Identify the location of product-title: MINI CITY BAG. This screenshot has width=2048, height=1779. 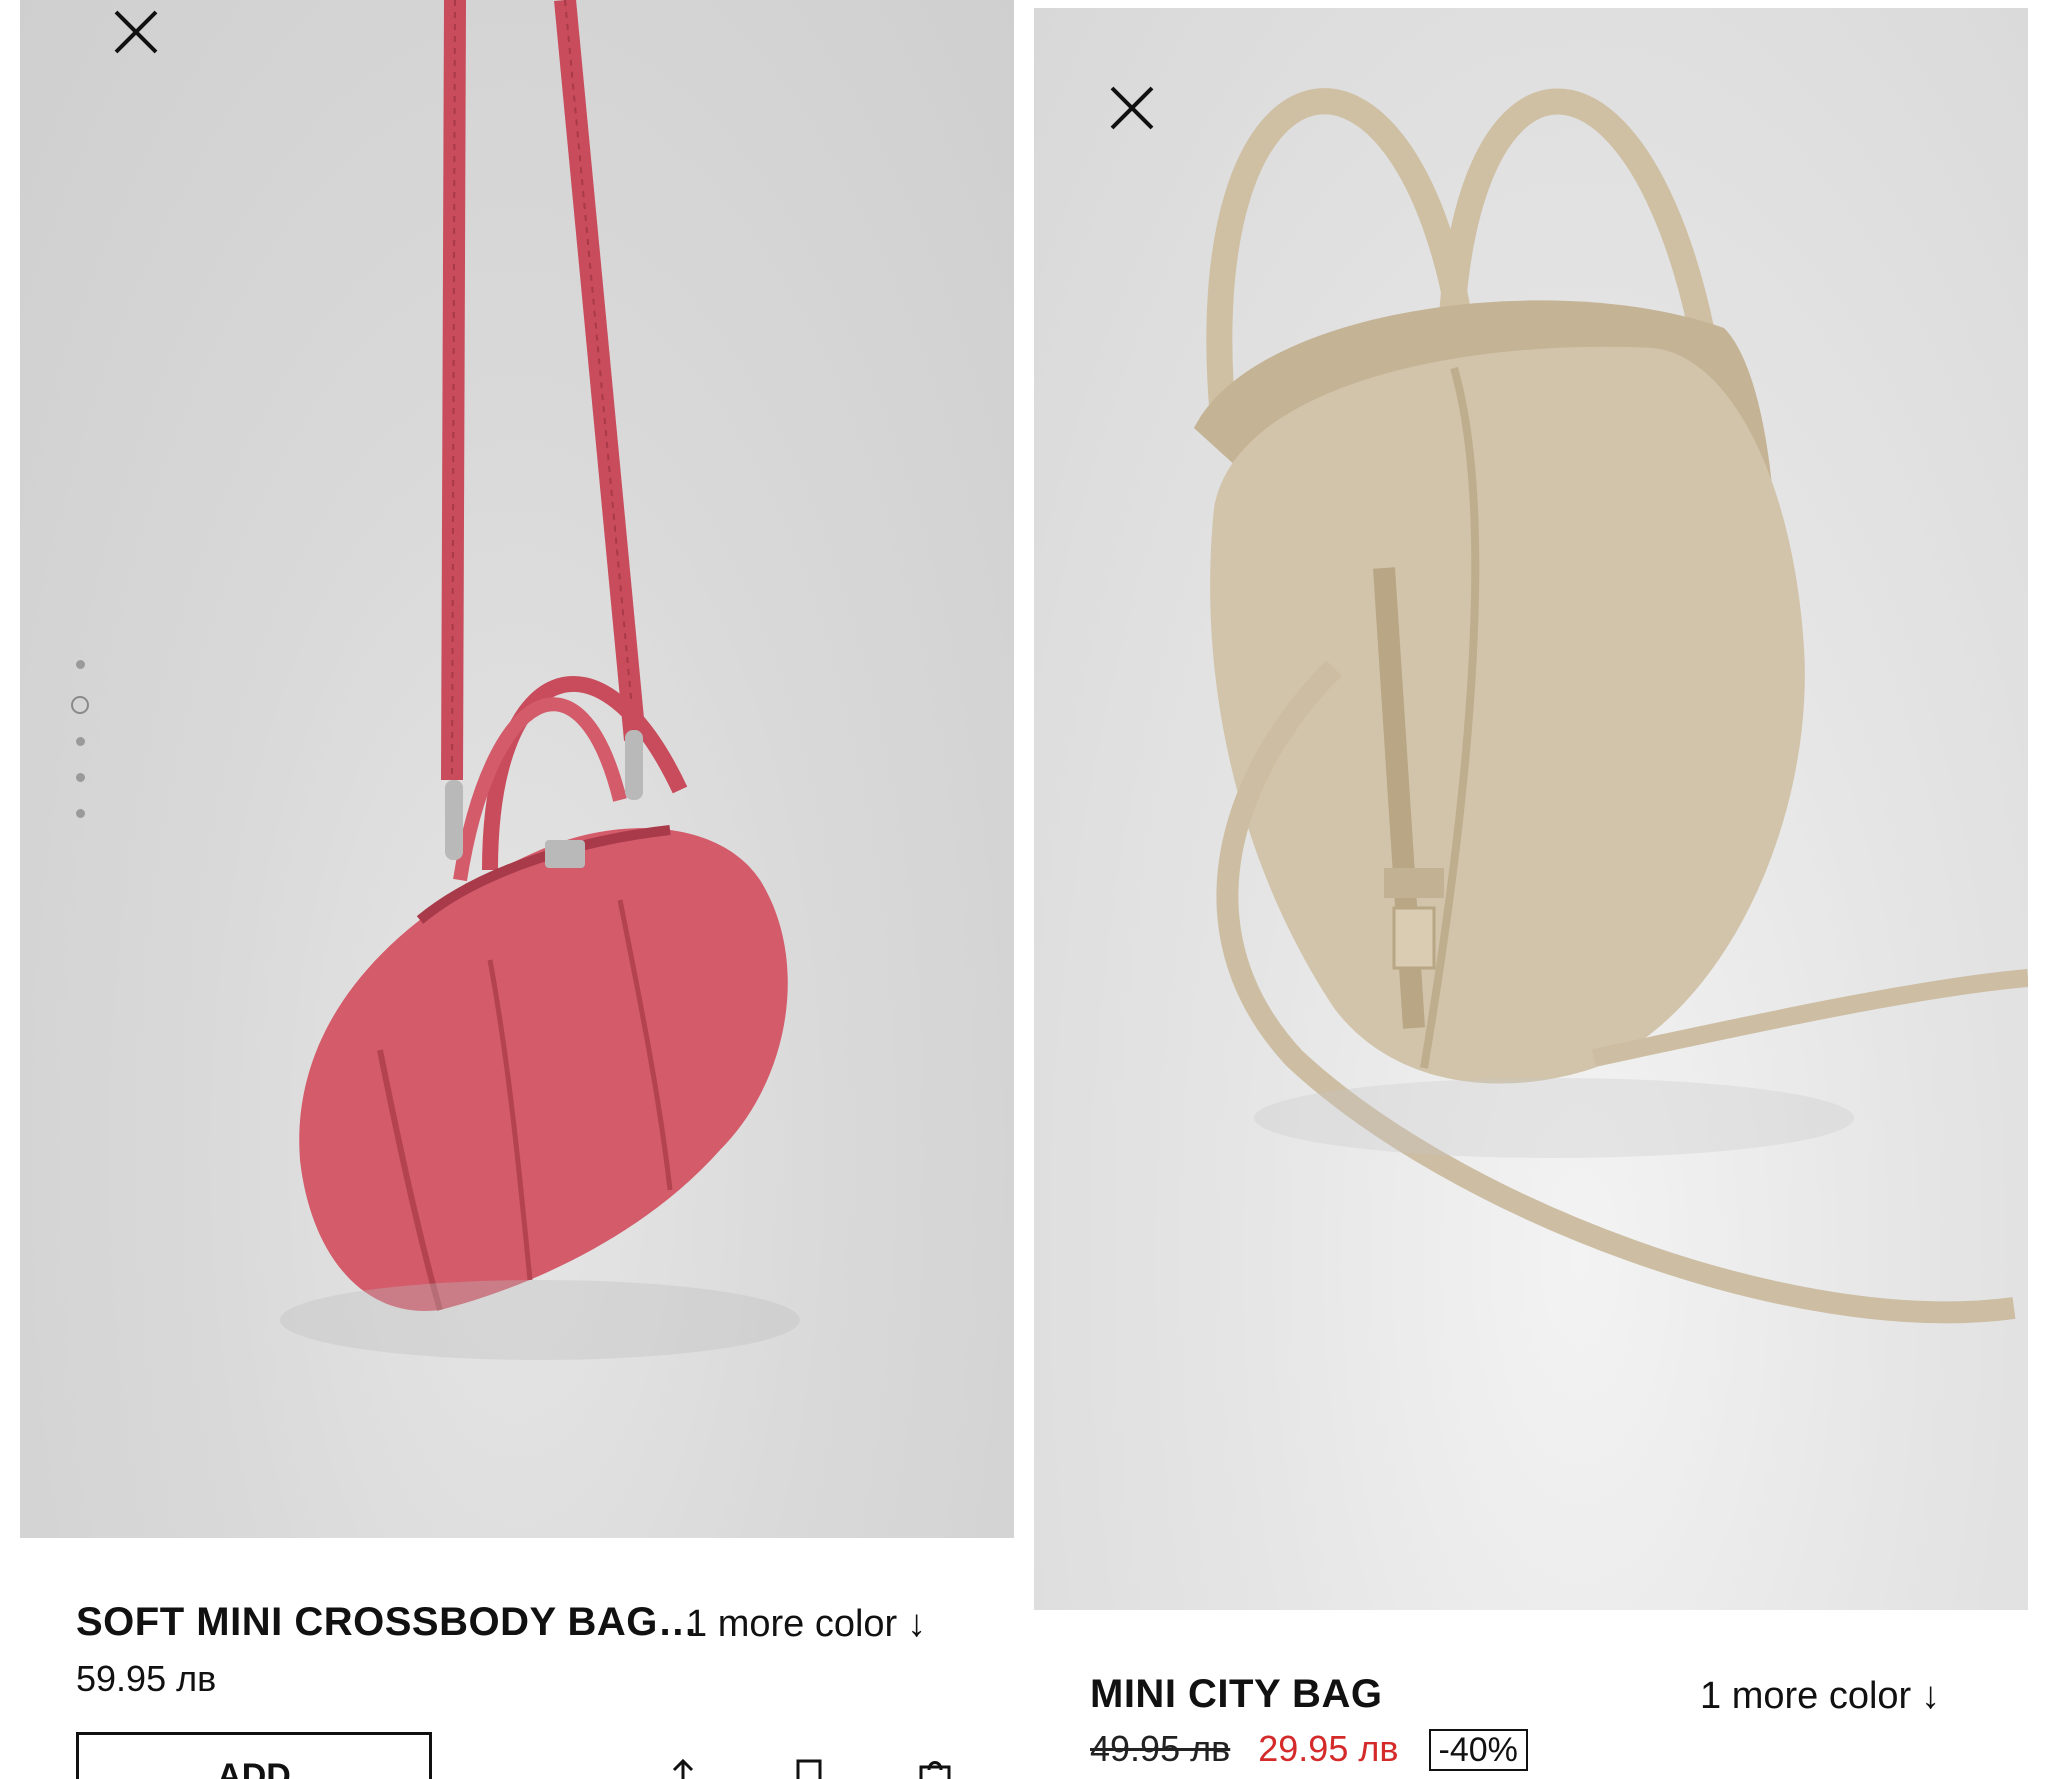
(1236, 1694).